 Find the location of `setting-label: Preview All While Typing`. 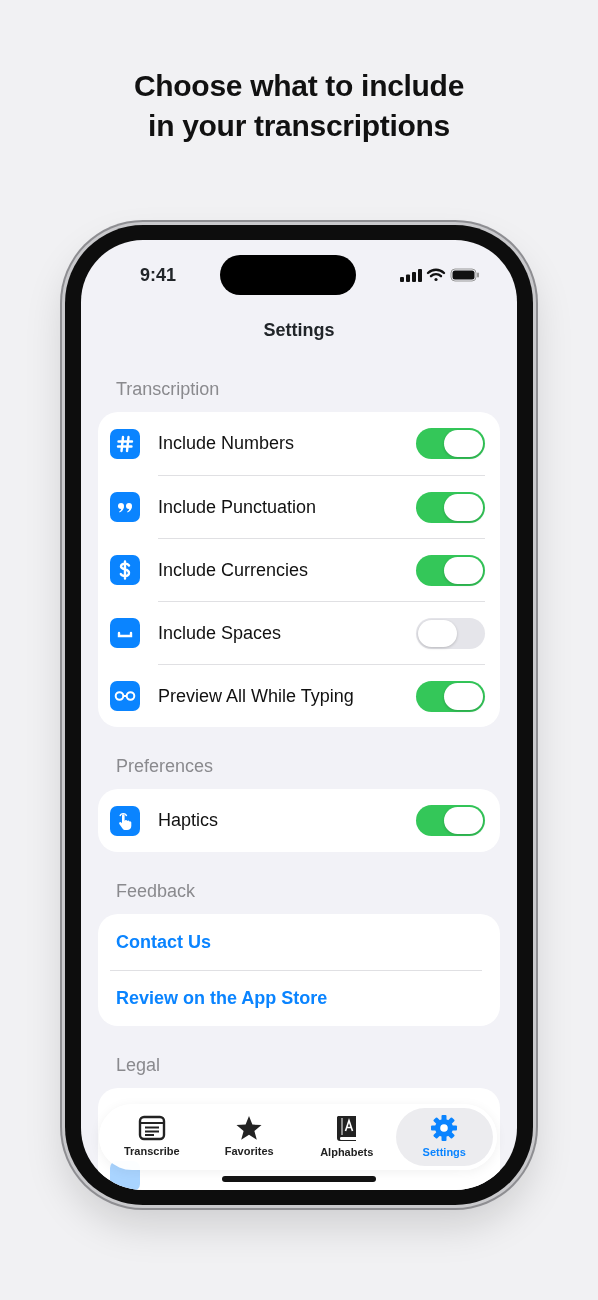

setting-label: Preview All While Typing is located at coordinates (256, 696).